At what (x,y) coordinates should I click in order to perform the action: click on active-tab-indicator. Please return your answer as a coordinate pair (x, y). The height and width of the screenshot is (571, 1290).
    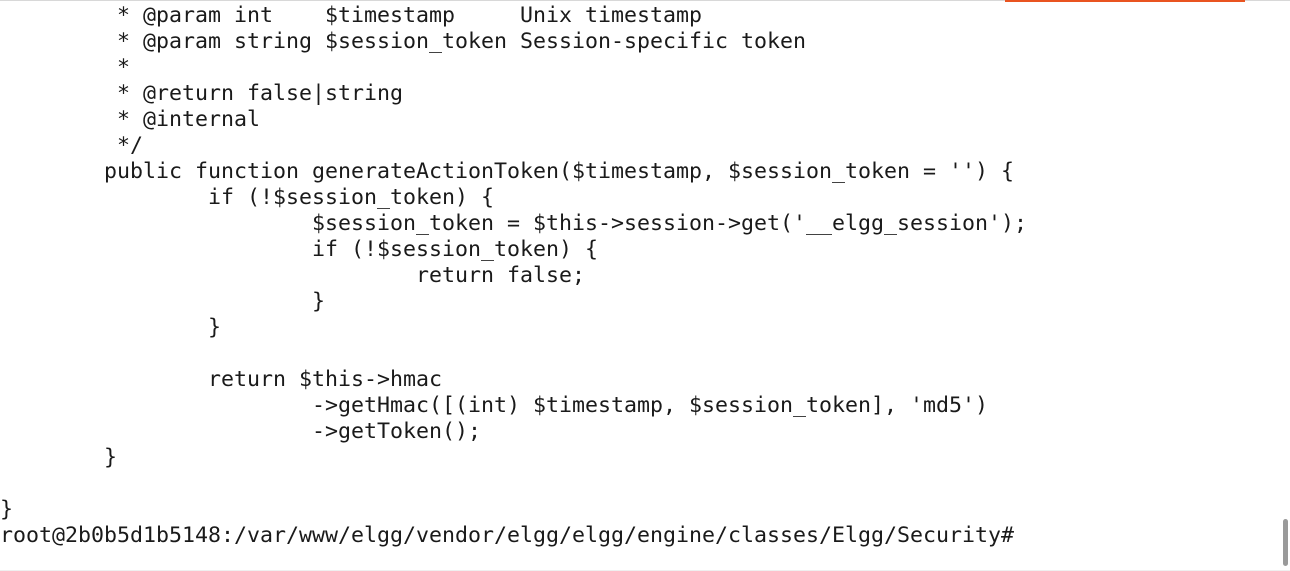
    Looking at the image, I should click on (1125, 1).